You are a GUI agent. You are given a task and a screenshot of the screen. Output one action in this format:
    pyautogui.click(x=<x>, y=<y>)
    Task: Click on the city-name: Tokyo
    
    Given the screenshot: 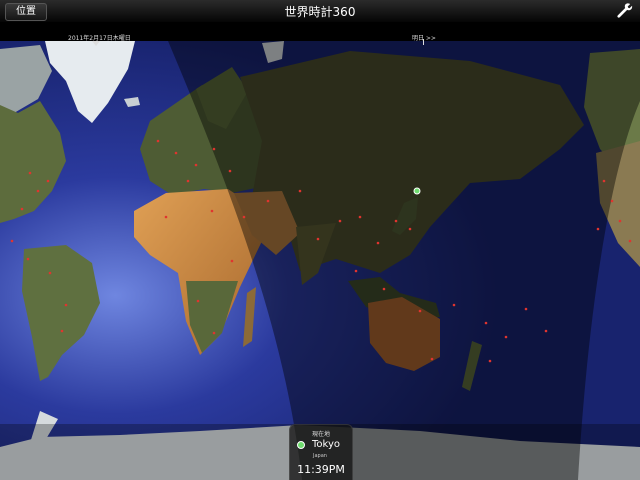 What is the action you would take?
    pyautogui.click(x=326, y=444)
    